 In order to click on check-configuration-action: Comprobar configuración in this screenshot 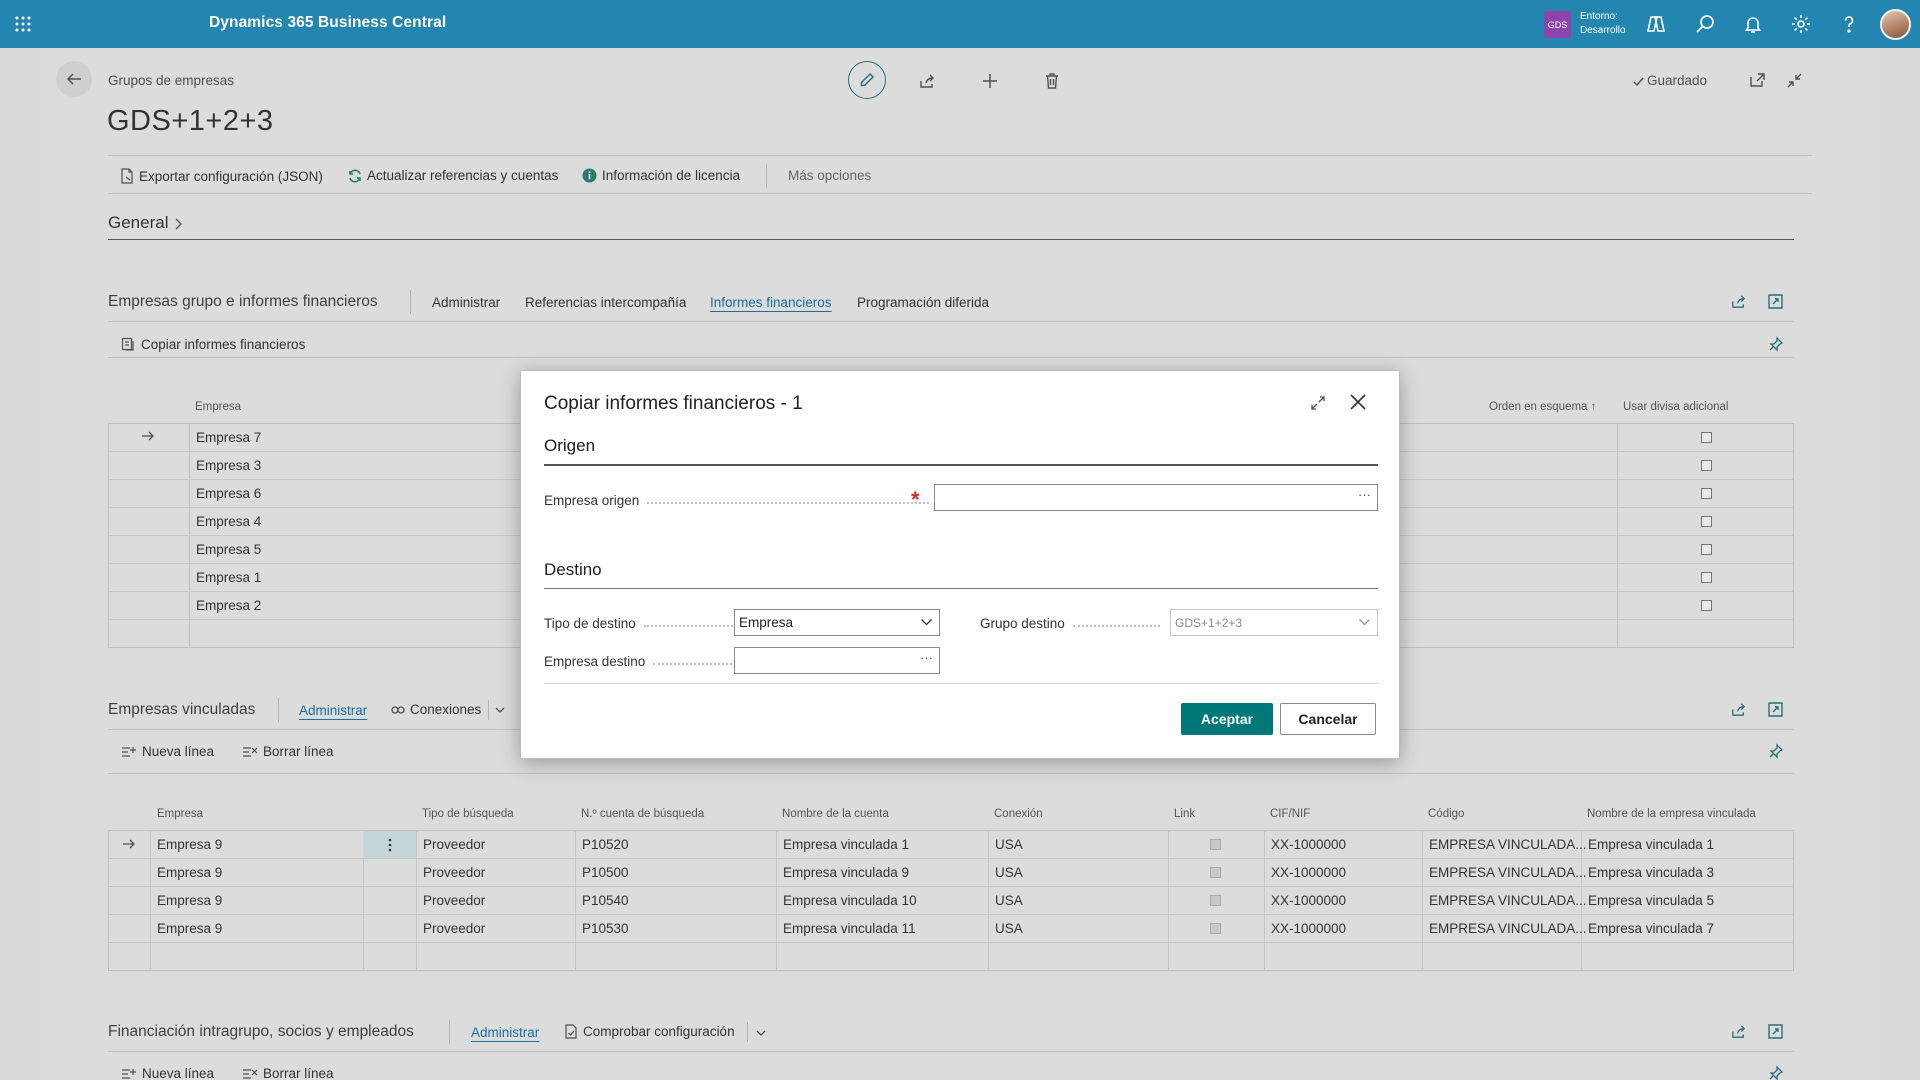, I will do `click(650, 1031)`.